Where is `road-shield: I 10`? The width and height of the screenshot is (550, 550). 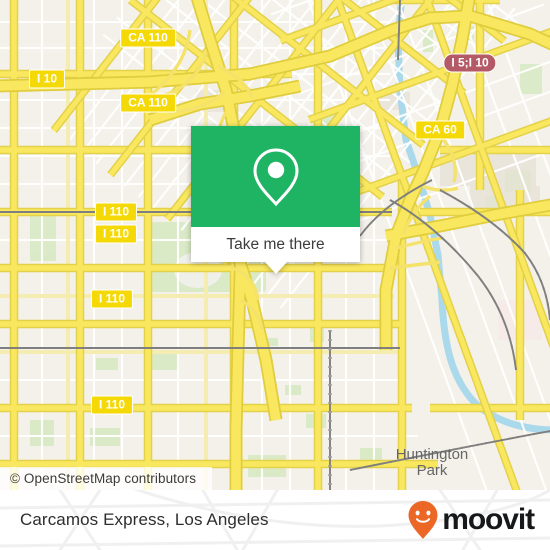 road-shield: I 10 is located at coordinates (47, 79).